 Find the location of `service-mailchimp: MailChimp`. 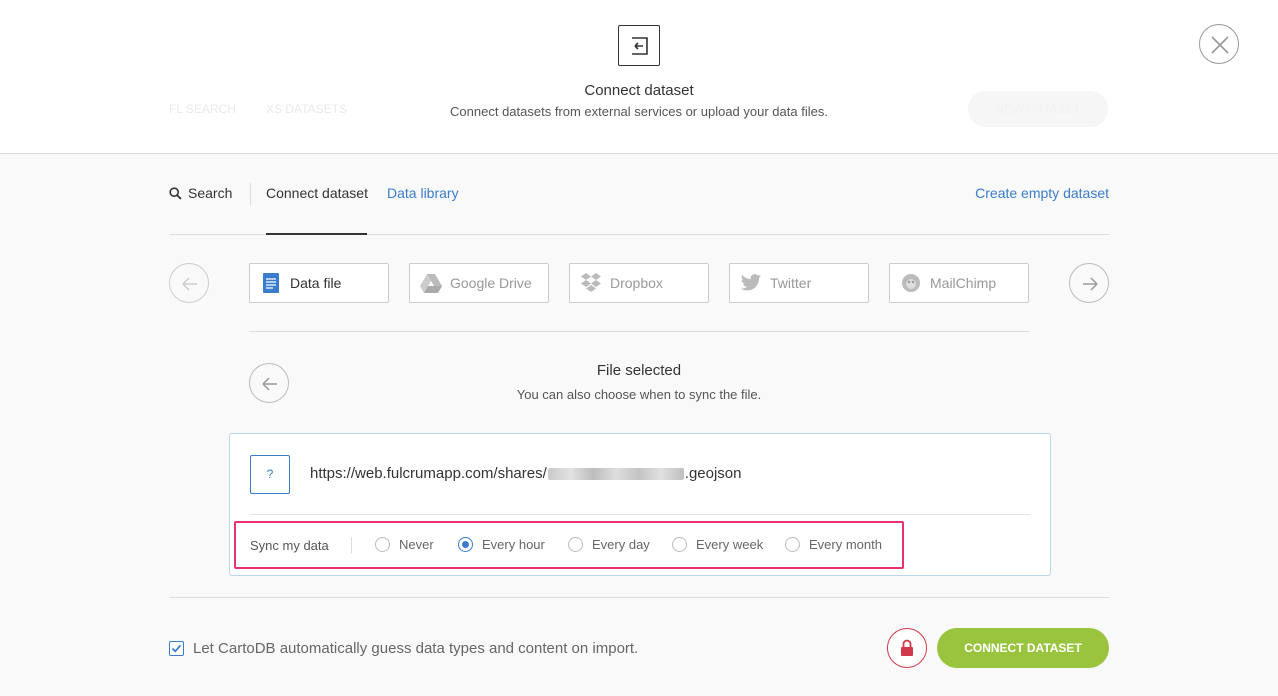

service-mailchimp: MailChimp is located at coordinates (959, 283).